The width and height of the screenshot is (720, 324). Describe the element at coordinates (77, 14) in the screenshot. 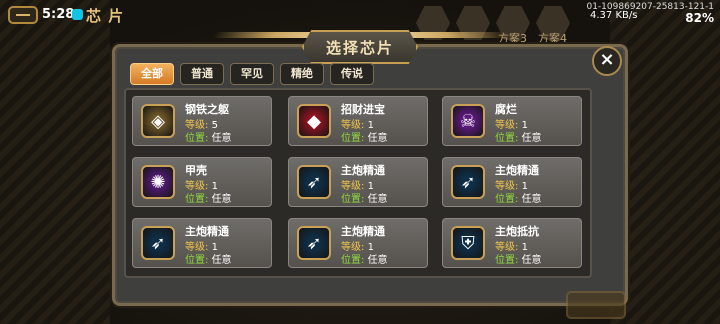

I see `app-notification-icon` at that location.